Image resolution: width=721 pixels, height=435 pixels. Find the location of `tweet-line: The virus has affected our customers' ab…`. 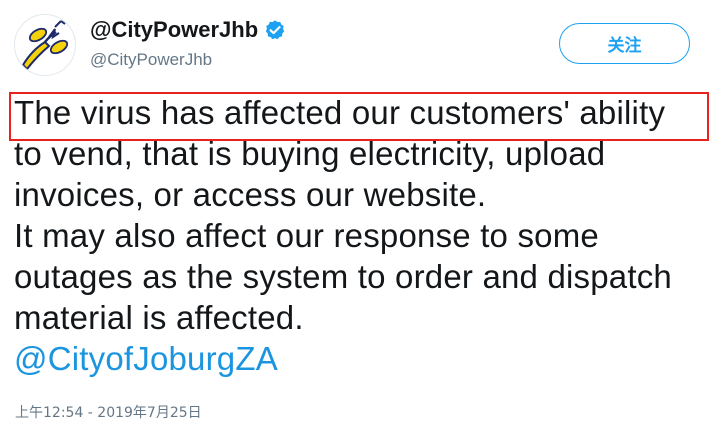

tweet-line: The virus has affected our customers' ab… is located at coordinates (340, 112).